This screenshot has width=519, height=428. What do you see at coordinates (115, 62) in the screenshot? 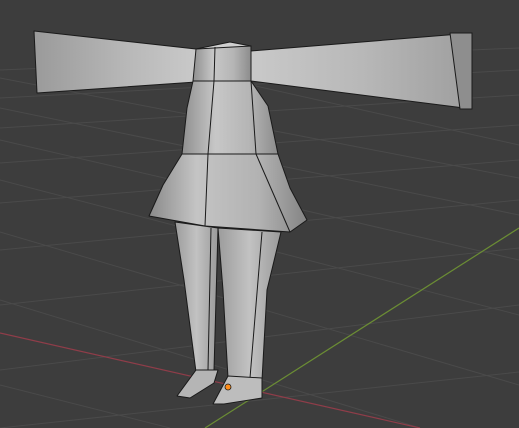
I see `left-arm` at bounding box center [115, 62].